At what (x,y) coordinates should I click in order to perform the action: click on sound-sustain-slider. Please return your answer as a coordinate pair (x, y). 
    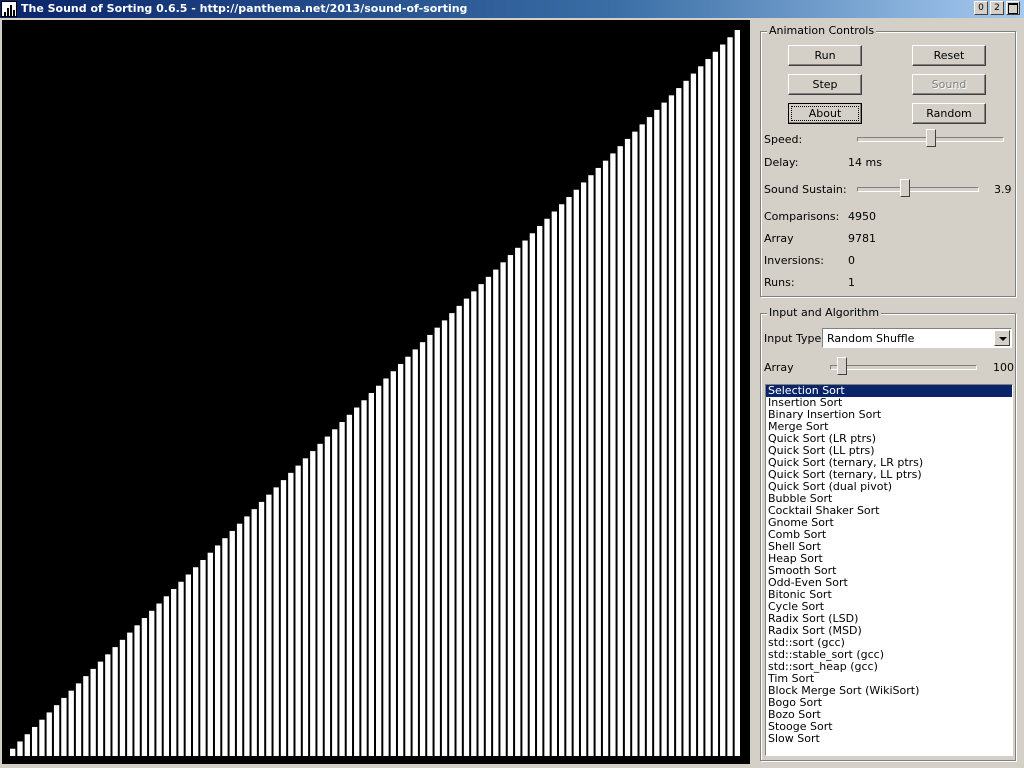
    Looking at the image, I should click on (918, 189).